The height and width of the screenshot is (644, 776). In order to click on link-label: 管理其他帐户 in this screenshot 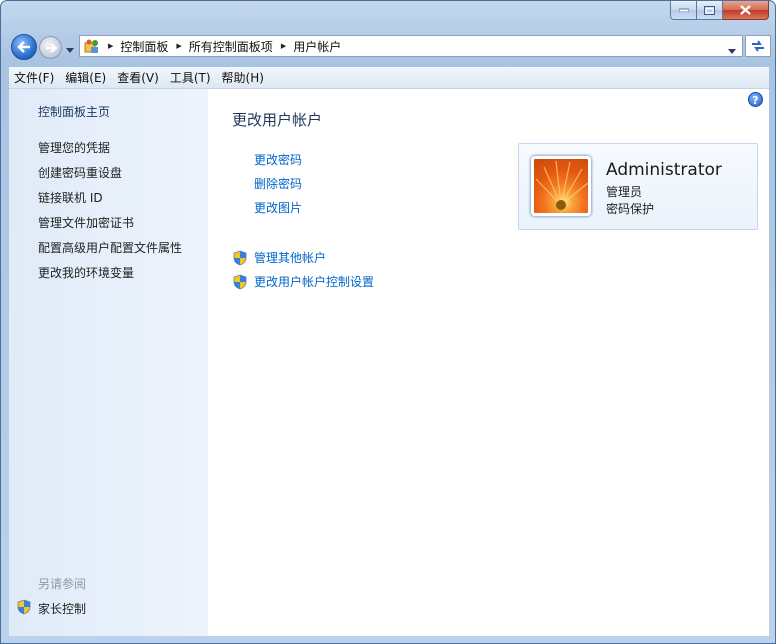, I will do `click(290, 258)`.